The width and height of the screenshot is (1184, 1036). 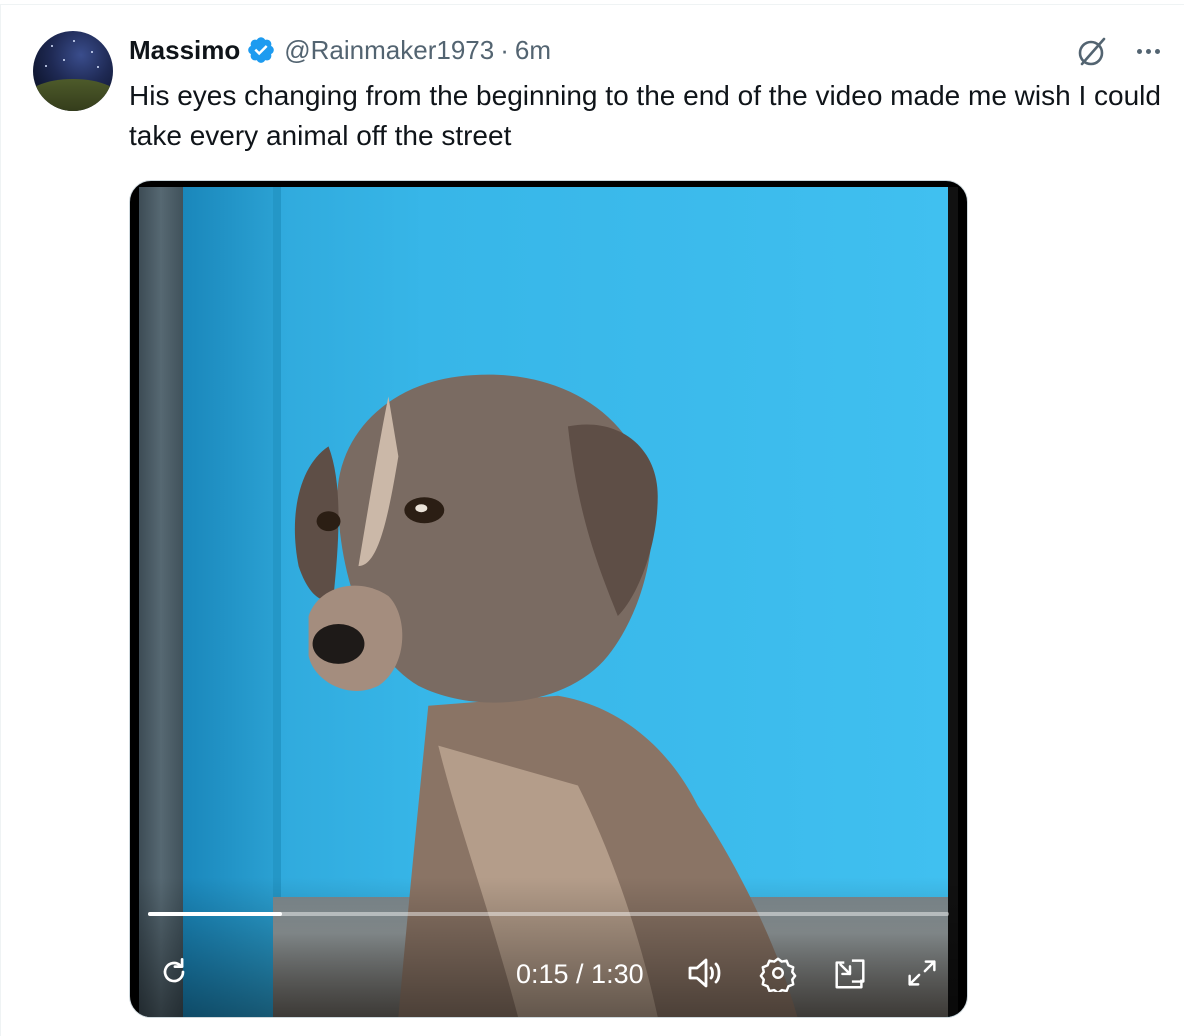 I want to click on video-time: 0:15 / 1:30, so click(x=580, y=973).